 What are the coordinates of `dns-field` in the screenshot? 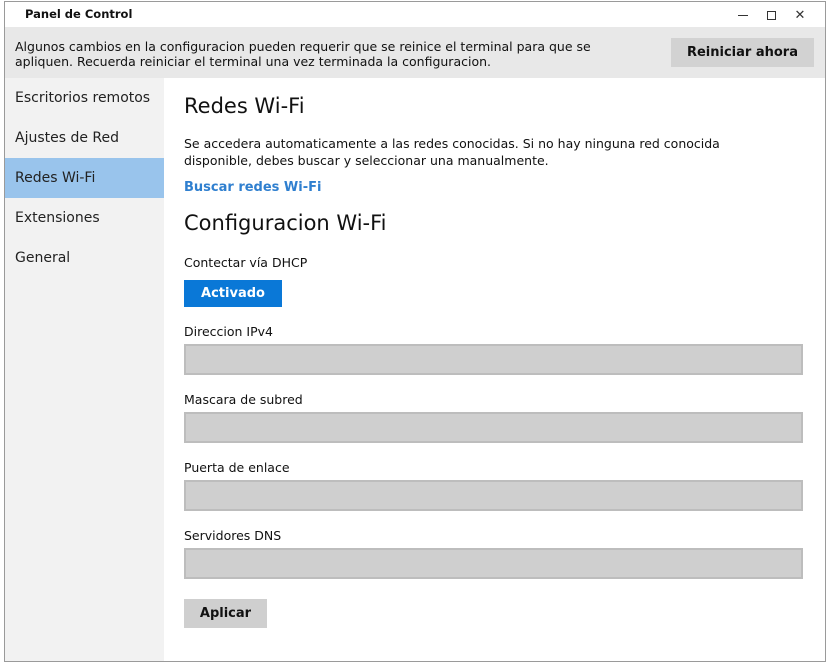 It's located at (493, 563).